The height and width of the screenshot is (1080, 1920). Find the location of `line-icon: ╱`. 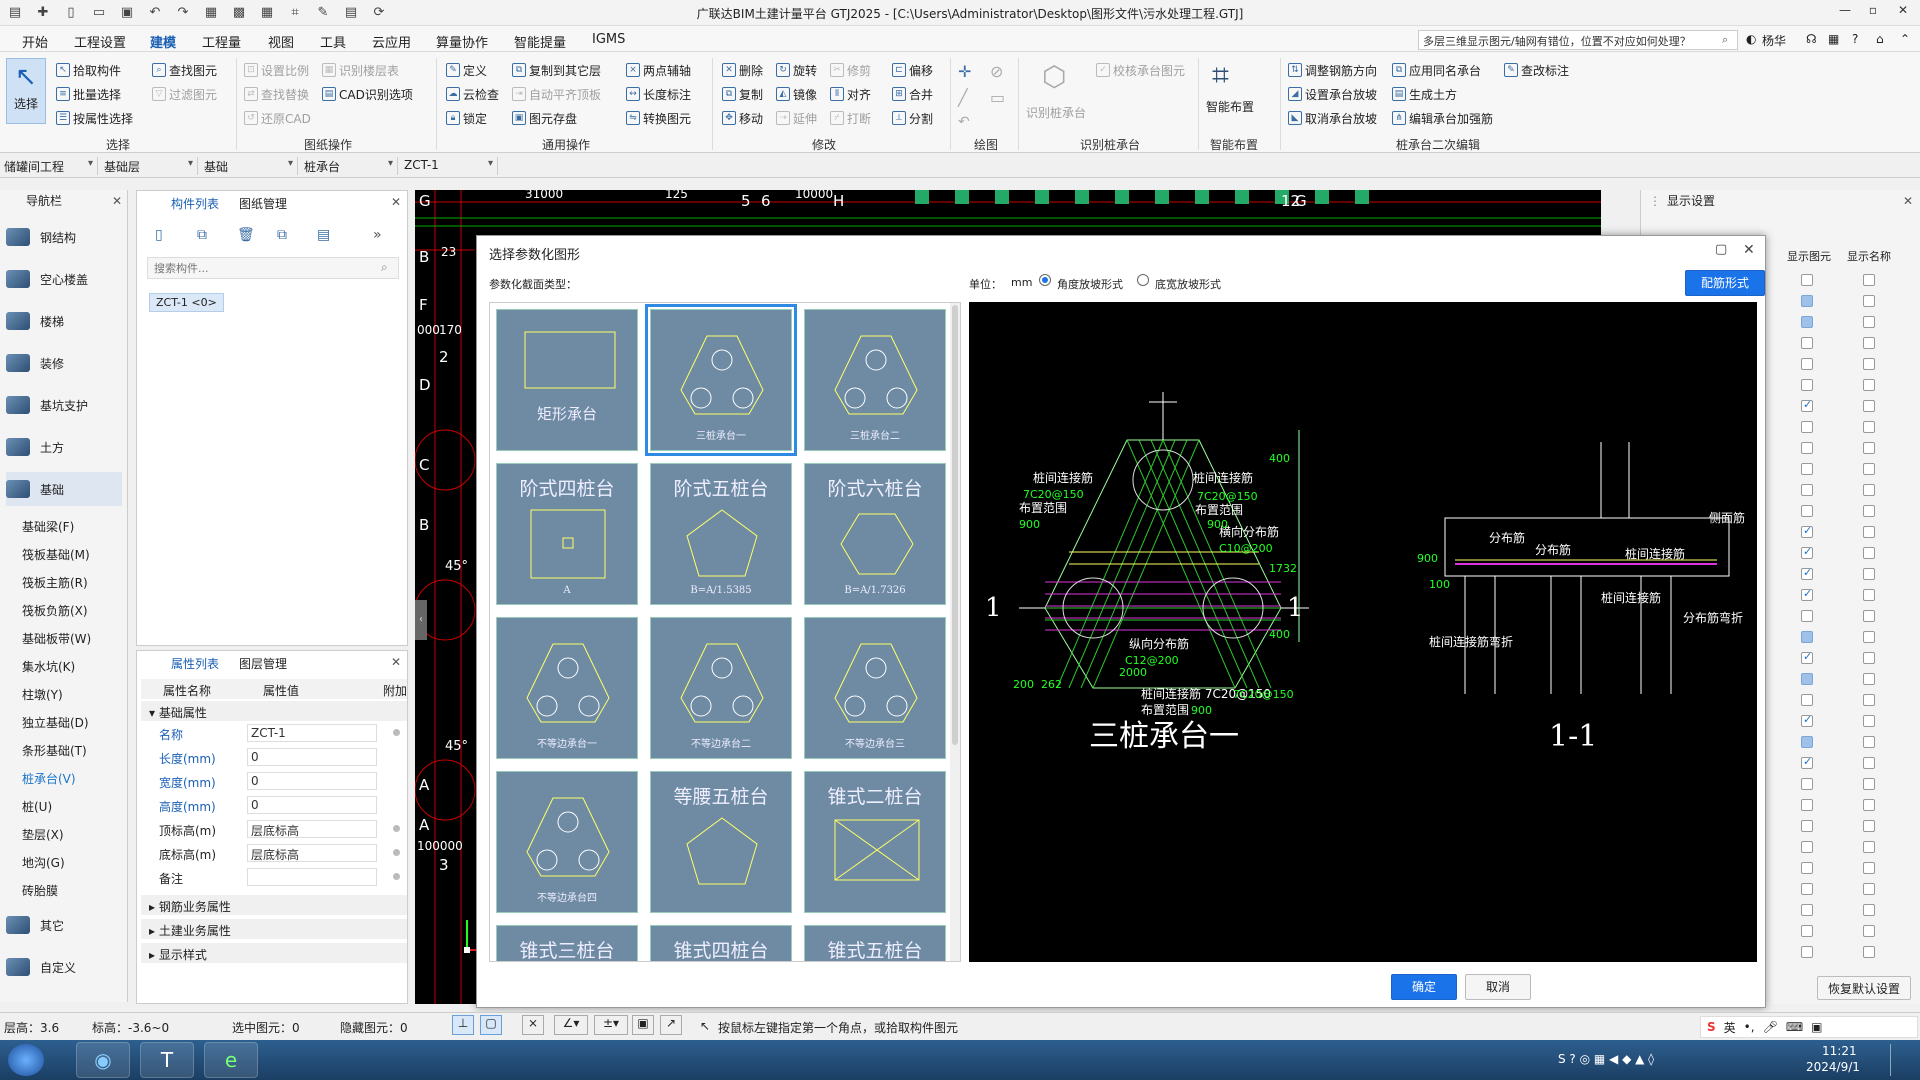

line-icon: ╱ is located at coordinates (963, 97).